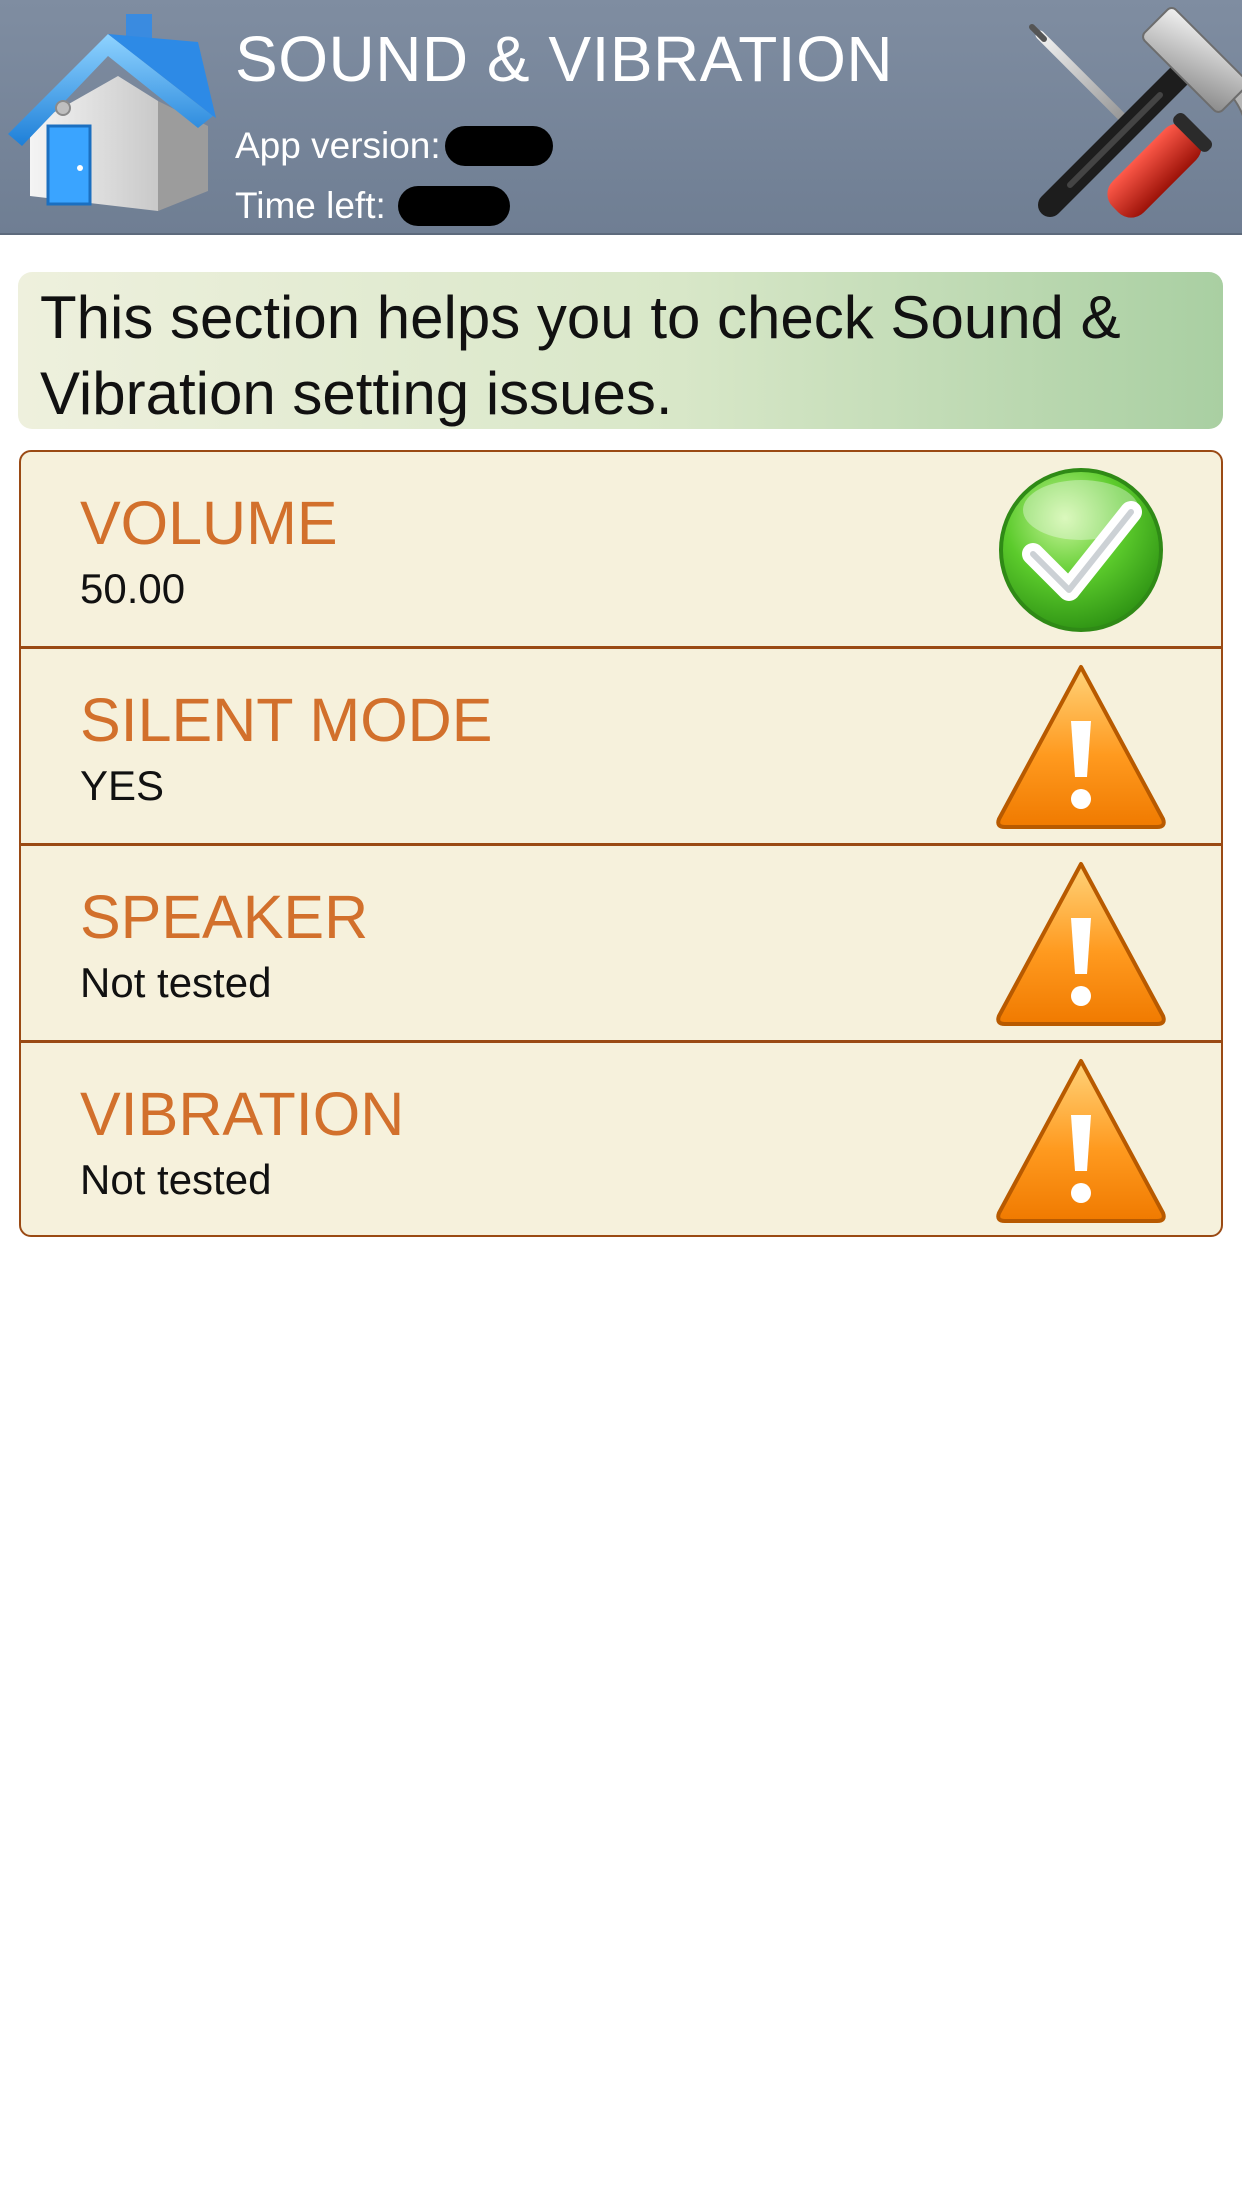 The image size is (1242, 2208). Describe the element at coordinates (564, 59) in the screenshot. I see `page-title: SOUND & VIBRATION` at that location.